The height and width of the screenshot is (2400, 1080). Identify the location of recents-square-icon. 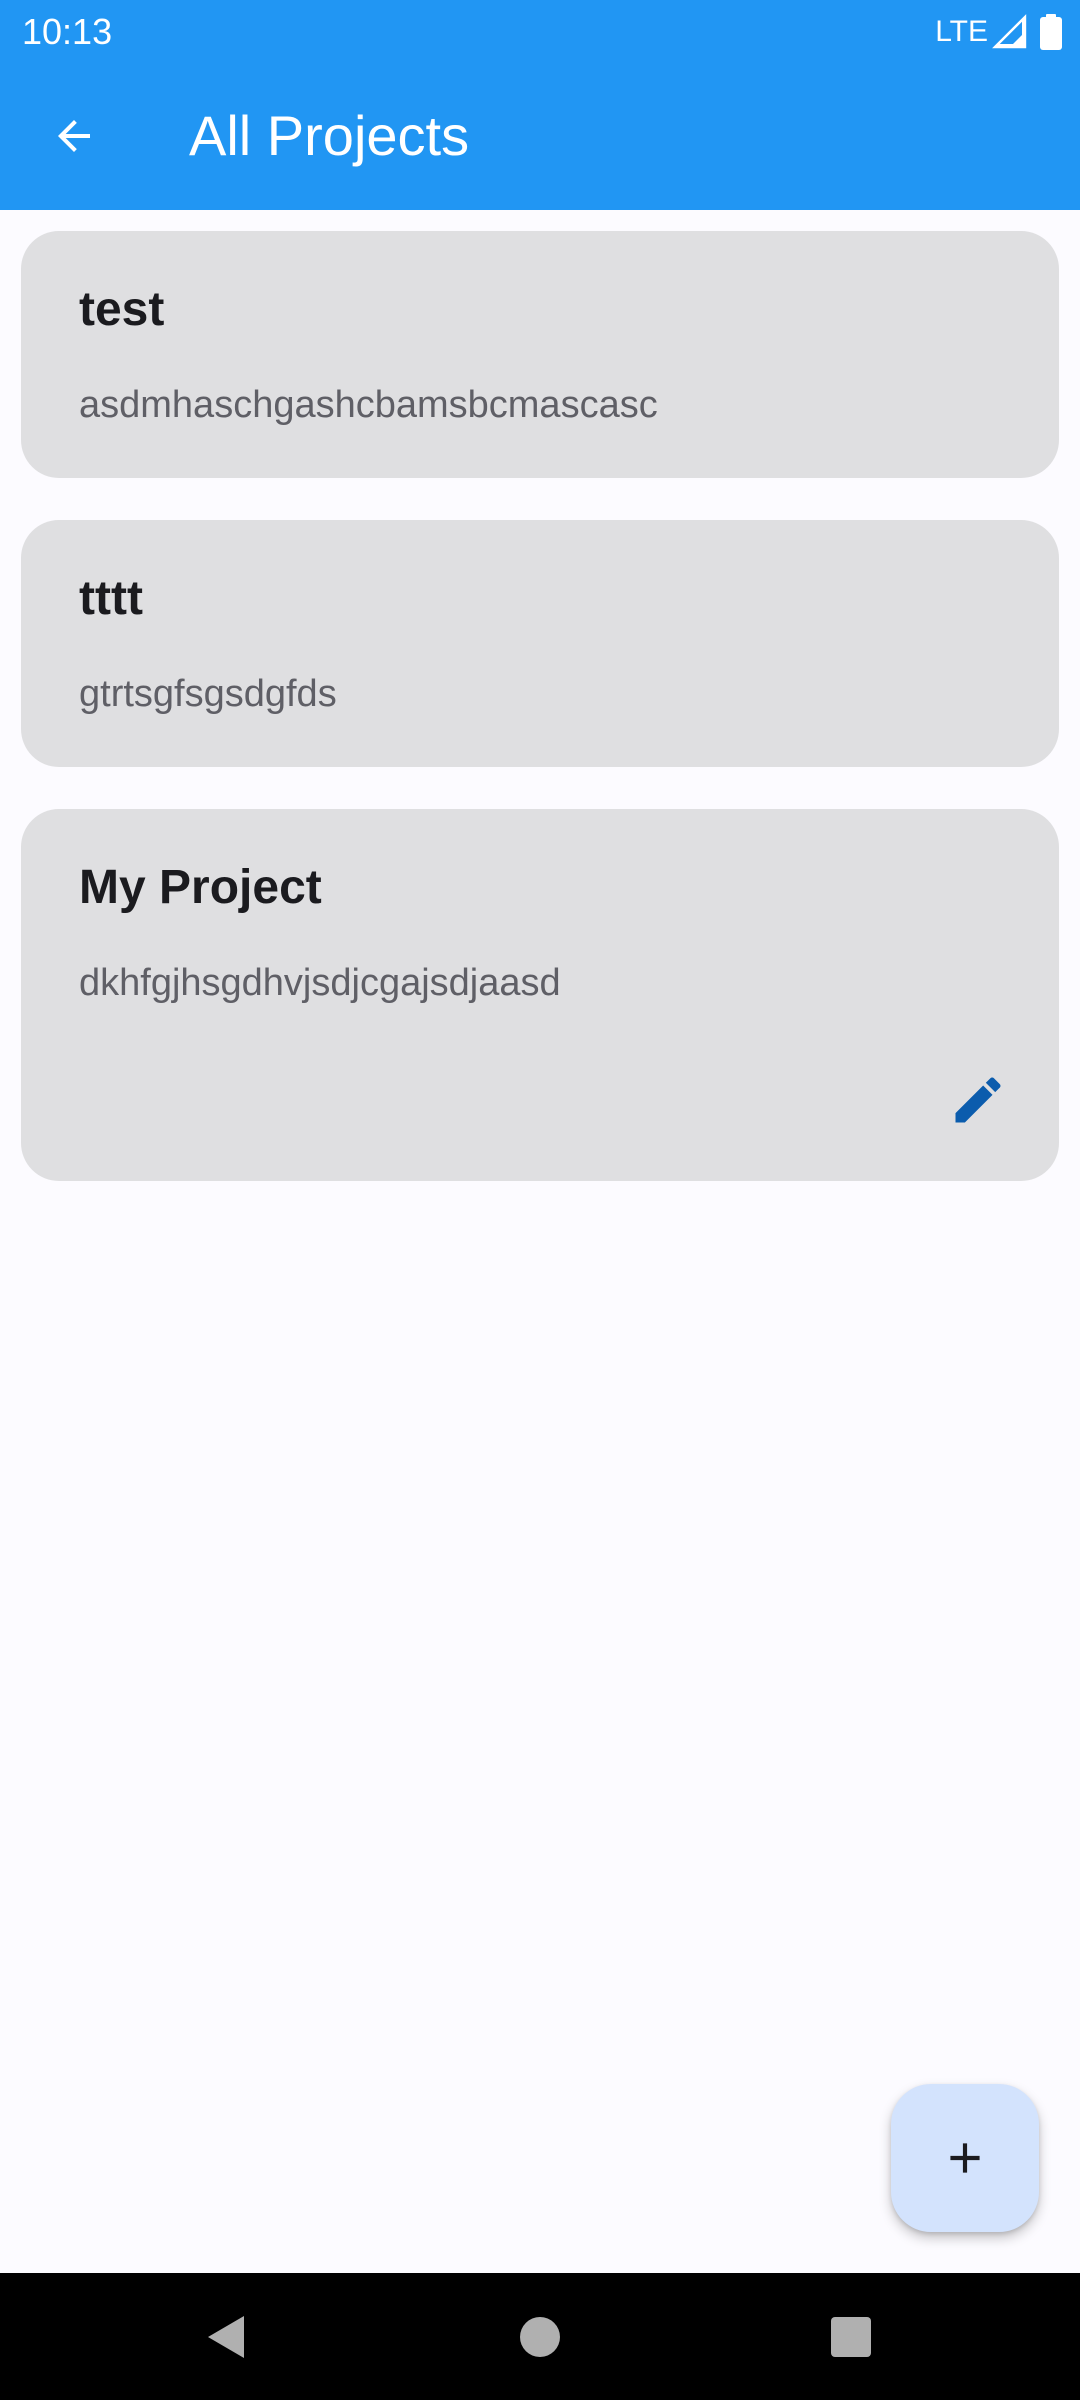
(851, 2337).